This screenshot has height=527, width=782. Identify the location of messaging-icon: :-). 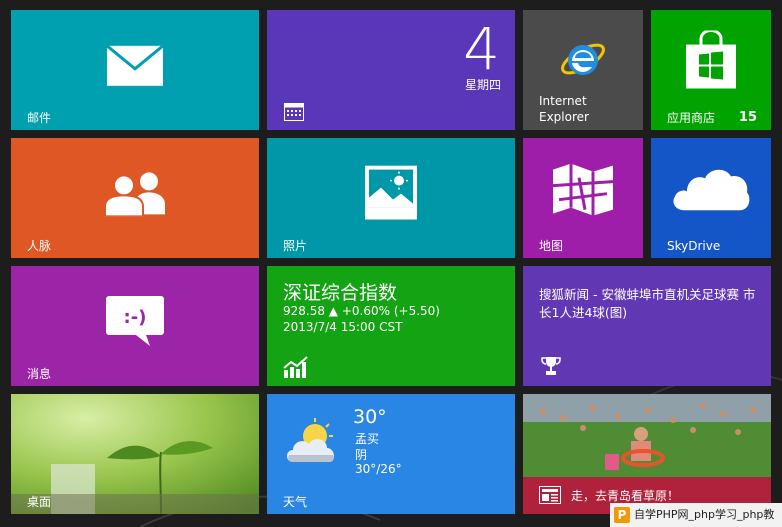
(135, 321).